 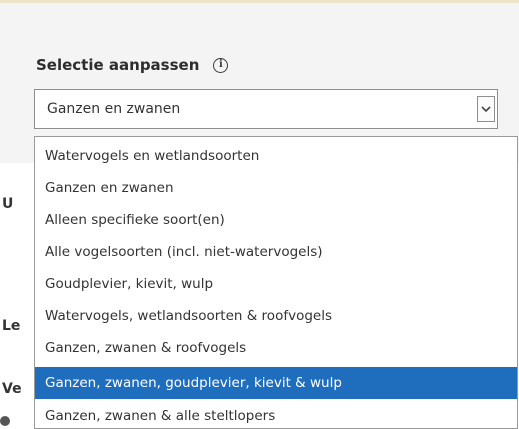 I want to click on dropdown-option: Watervogels en wetlandsoorten, so click(x=276, y=156).